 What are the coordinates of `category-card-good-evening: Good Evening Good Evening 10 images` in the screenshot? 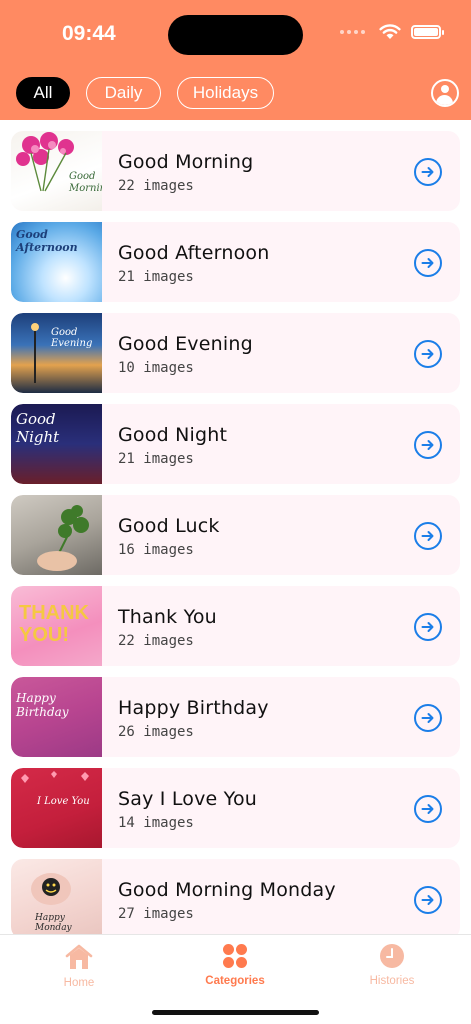 It's located at (235, 353).